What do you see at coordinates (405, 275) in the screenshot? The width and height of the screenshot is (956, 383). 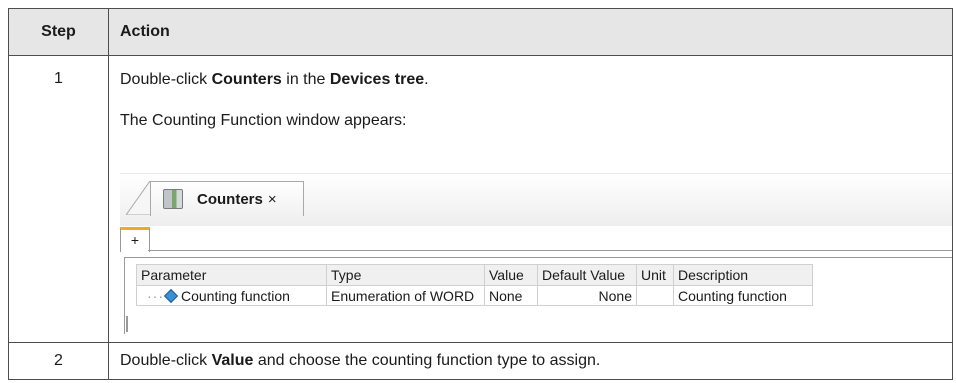 I see `col-header-type: Type` at bounding box center [405, 275].